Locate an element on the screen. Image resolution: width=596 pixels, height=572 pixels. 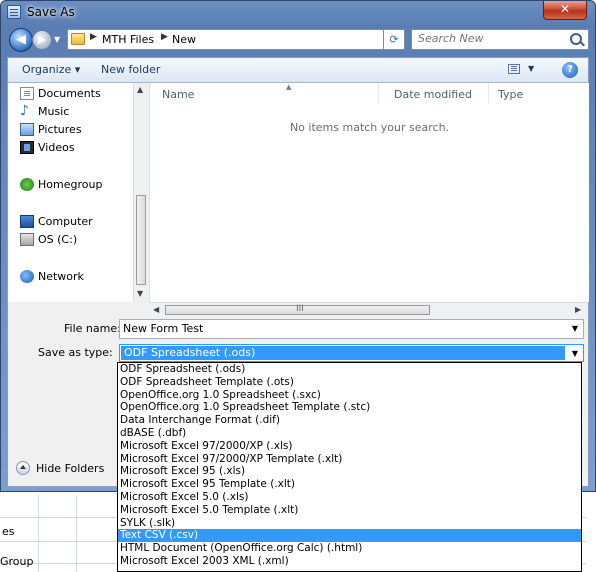
scroll-left-icon: ◀ is located at coordinates (156, 309).